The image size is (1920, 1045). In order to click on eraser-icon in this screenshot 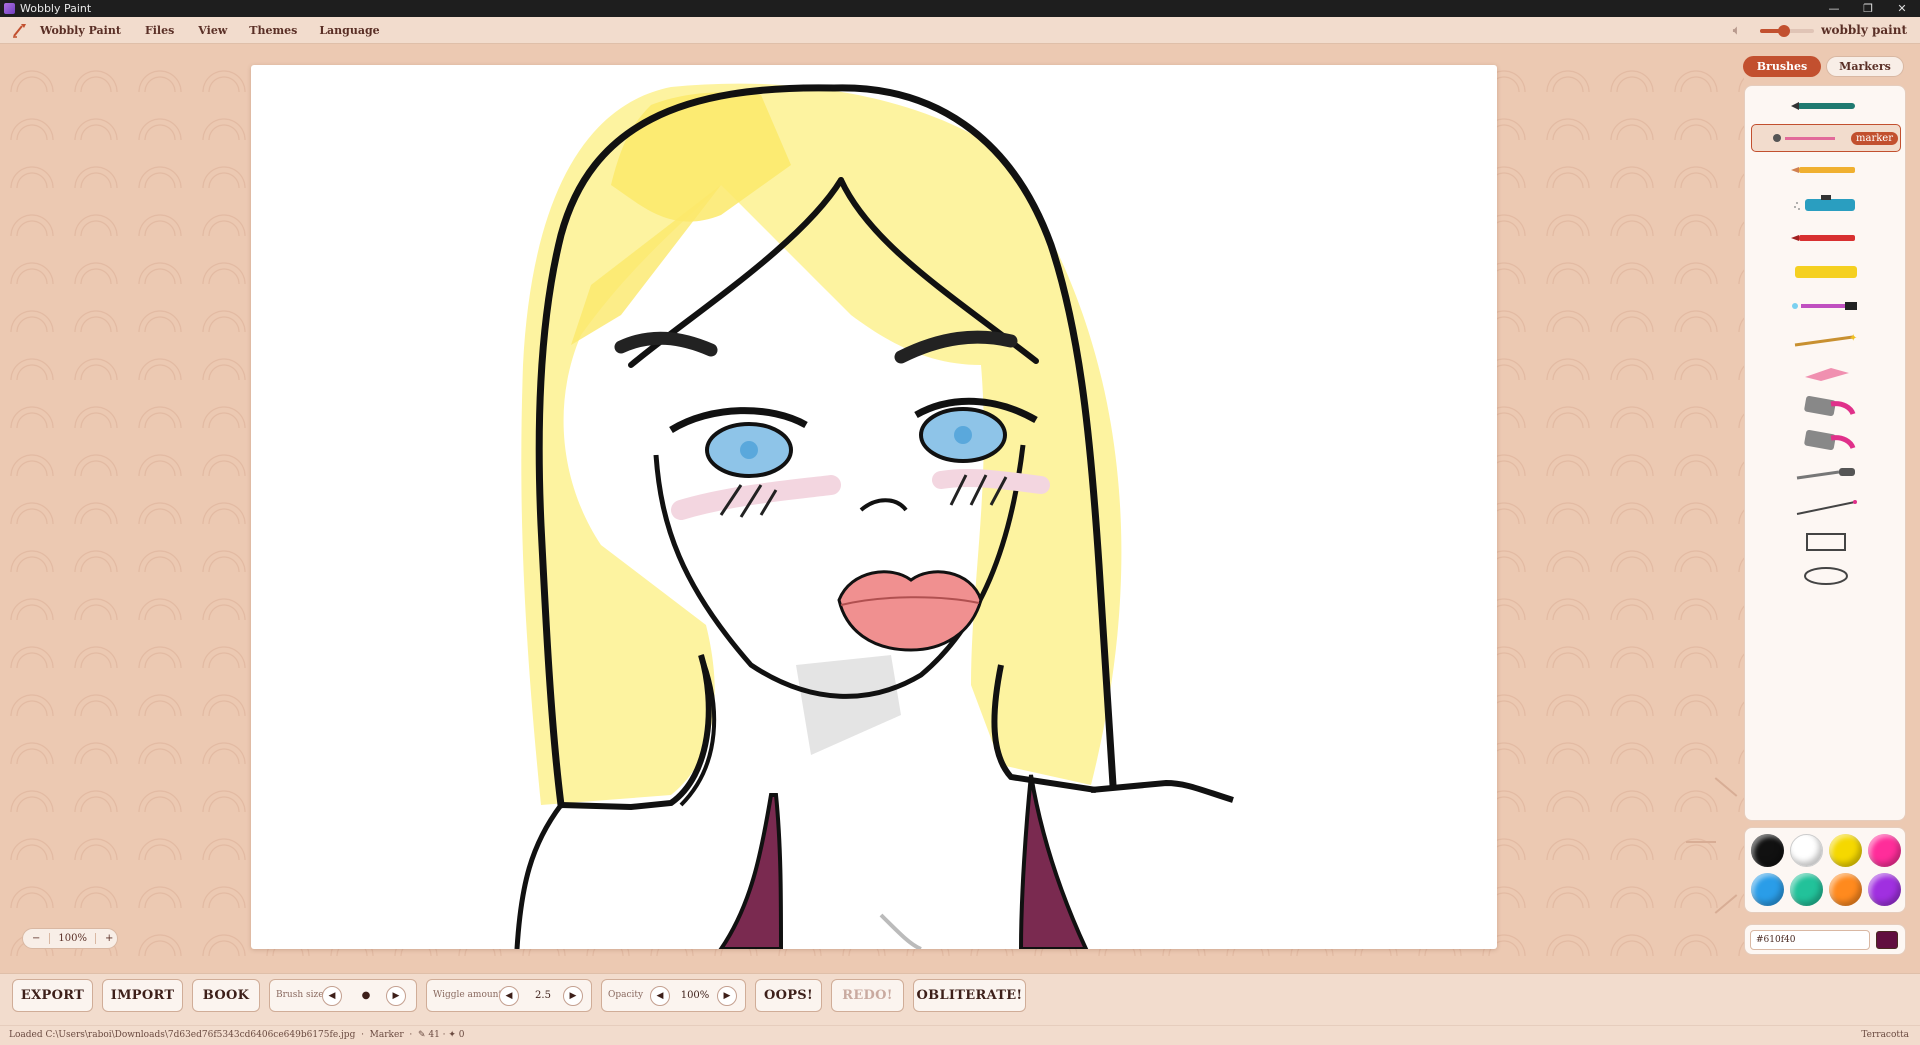, I will do `click(1827, 374)`.